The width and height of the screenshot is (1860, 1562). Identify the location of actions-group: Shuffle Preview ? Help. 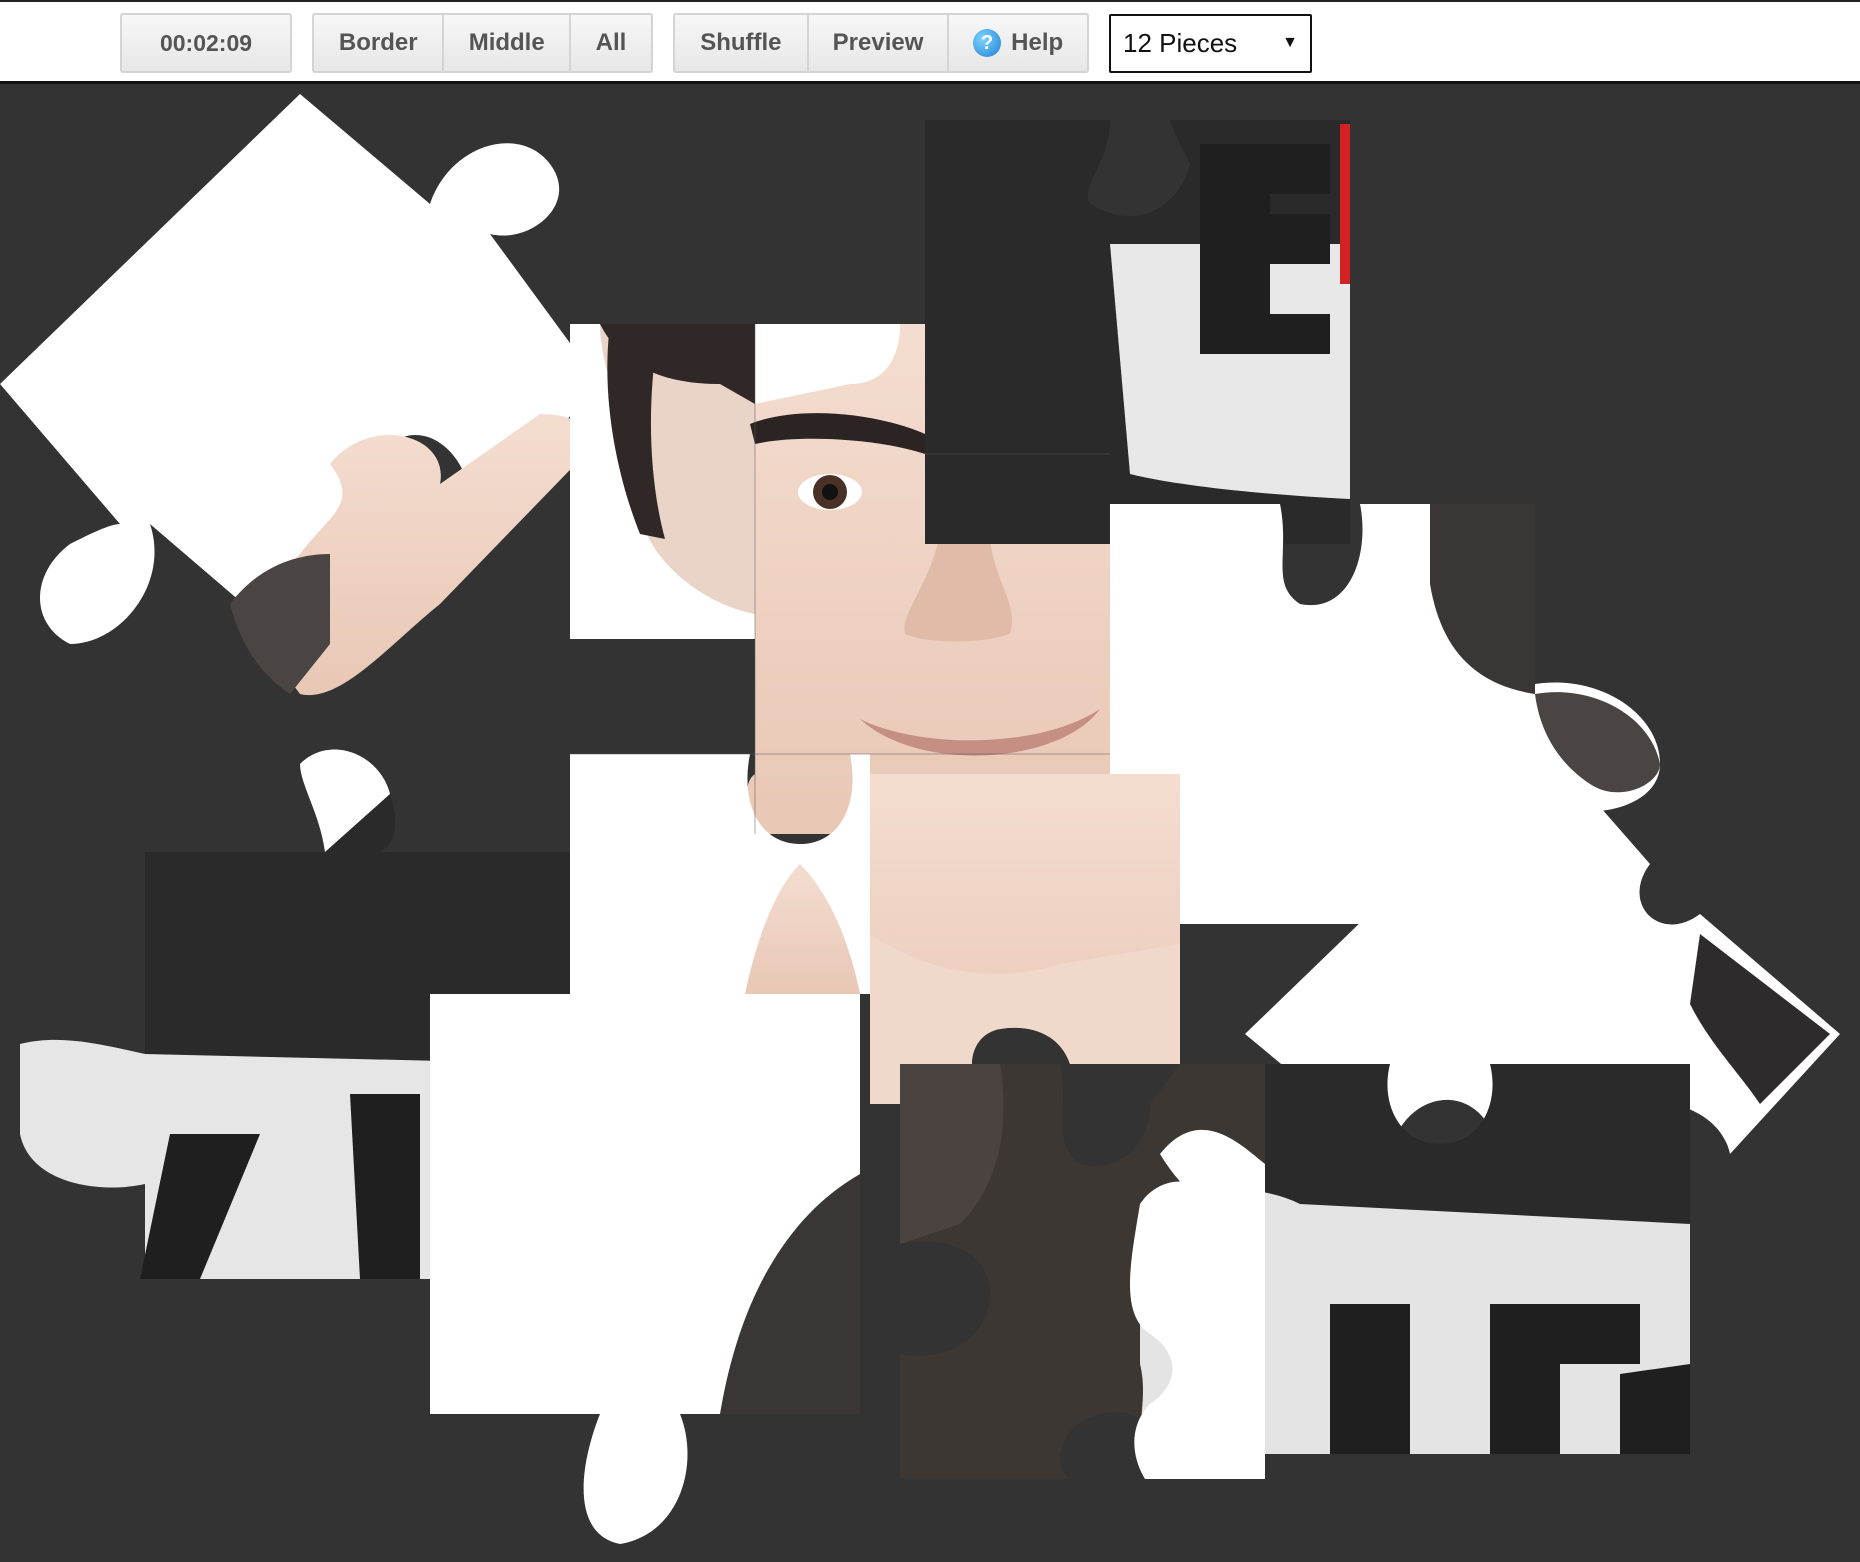
(881, 43).